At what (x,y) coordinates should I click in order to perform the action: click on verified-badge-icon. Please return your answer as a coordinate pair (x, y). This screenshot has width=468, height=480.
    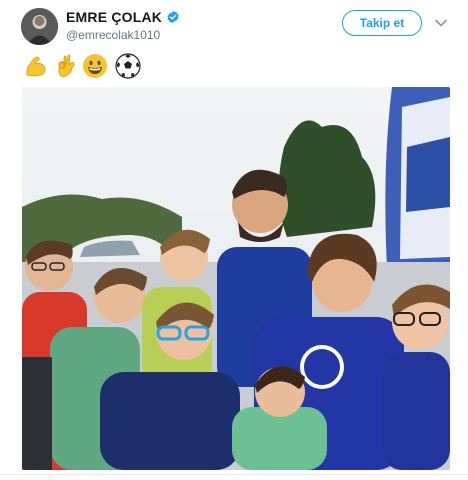
    Looking at the image, I should click on (173, 17).